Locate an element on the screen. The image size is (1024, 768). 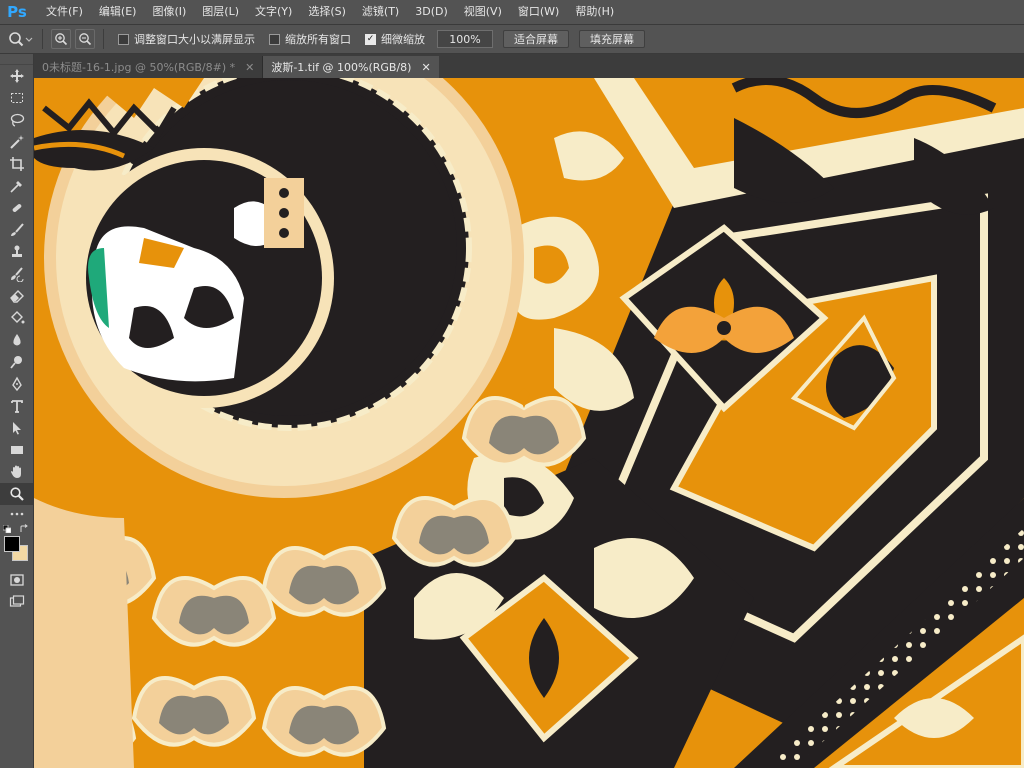
type-tool is located at coordinates (16, 406).